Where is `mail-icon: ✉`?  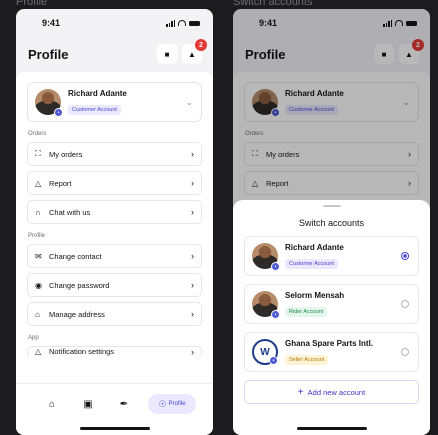 mail-icon: ✉ is located at coordinates (38, 256).